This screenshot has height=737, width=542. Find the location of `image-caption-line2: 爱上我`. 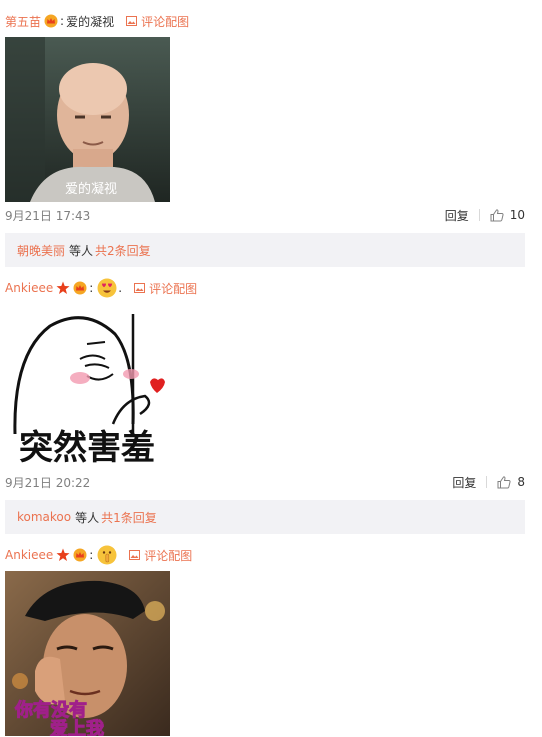

image-caption-line2: 爱上我 is located at coordinates (77, 727).